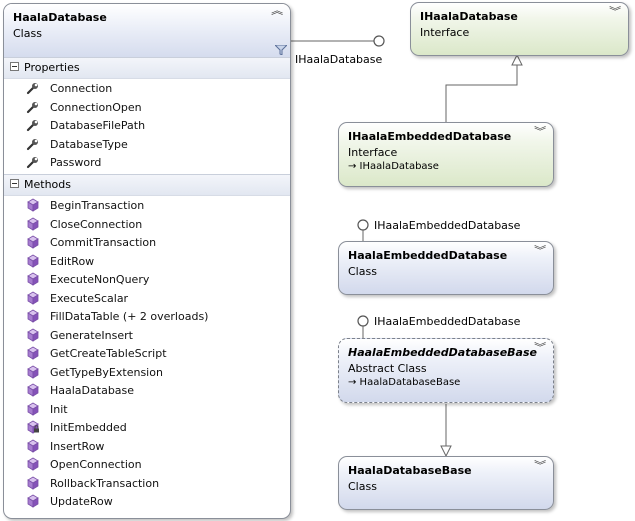 The height and width of the screenshot is (521, 635). Describe the element at coordinates (517, 59) in the screenshot. I see `inherit-arrow-iface` at that location.